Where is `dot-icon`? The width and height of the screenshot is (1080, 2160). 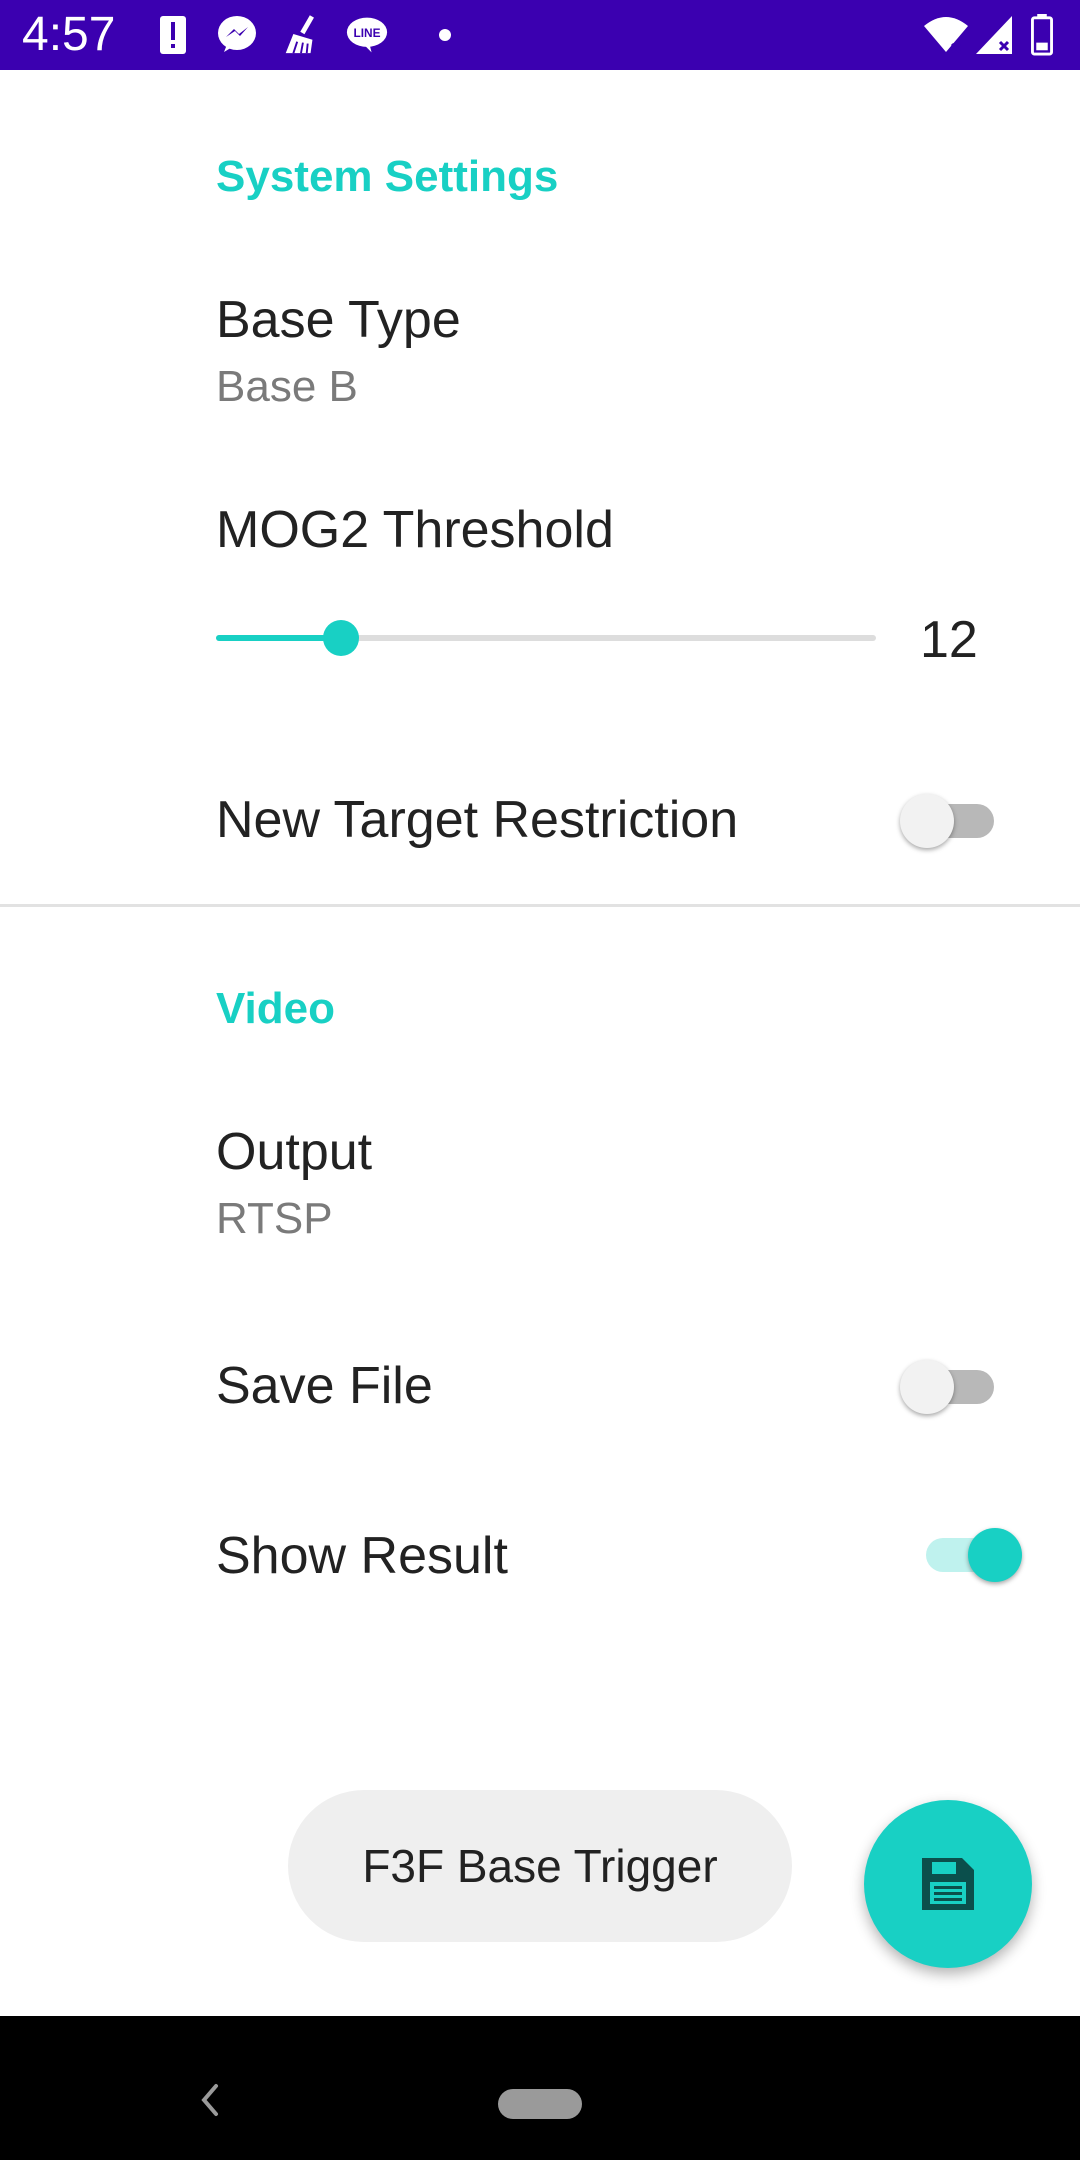
dot-icon is located at coordinates (445, 35).